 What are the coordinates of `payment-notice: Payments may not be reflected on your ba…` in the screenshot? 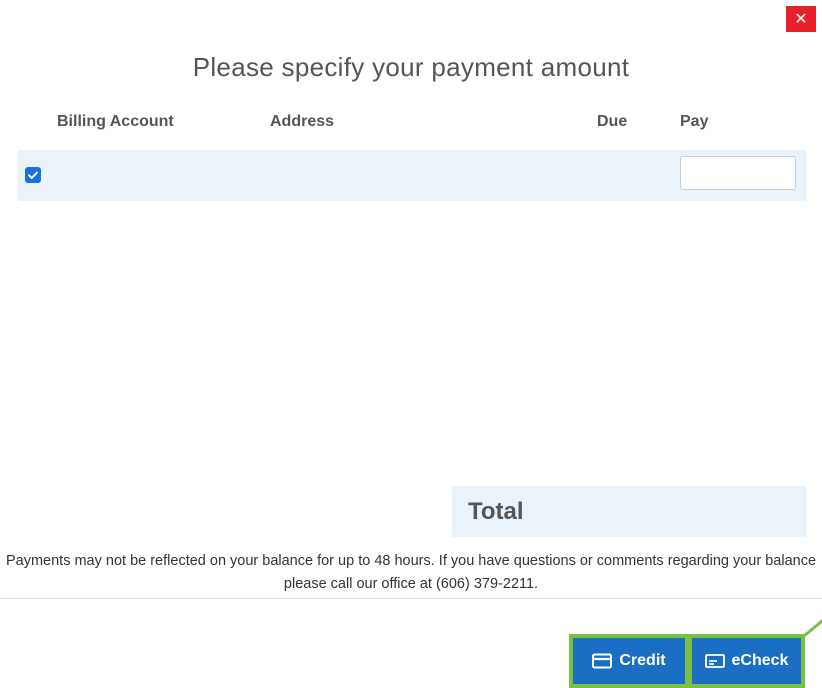 It's located at (411, 572).